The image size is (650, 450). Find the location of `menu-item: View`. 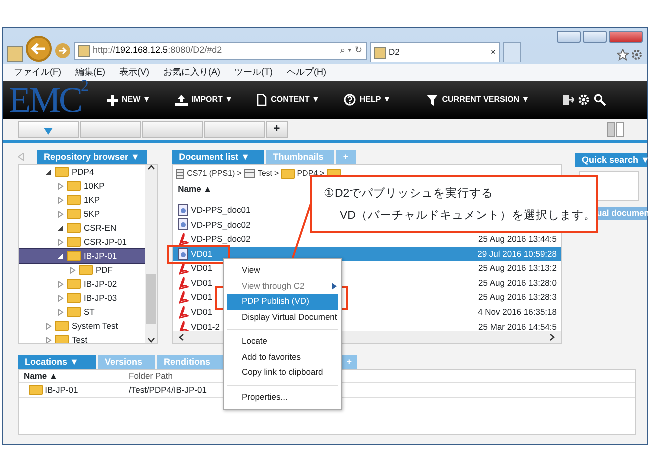

menu-item: View is located at coordinates (282, 270).